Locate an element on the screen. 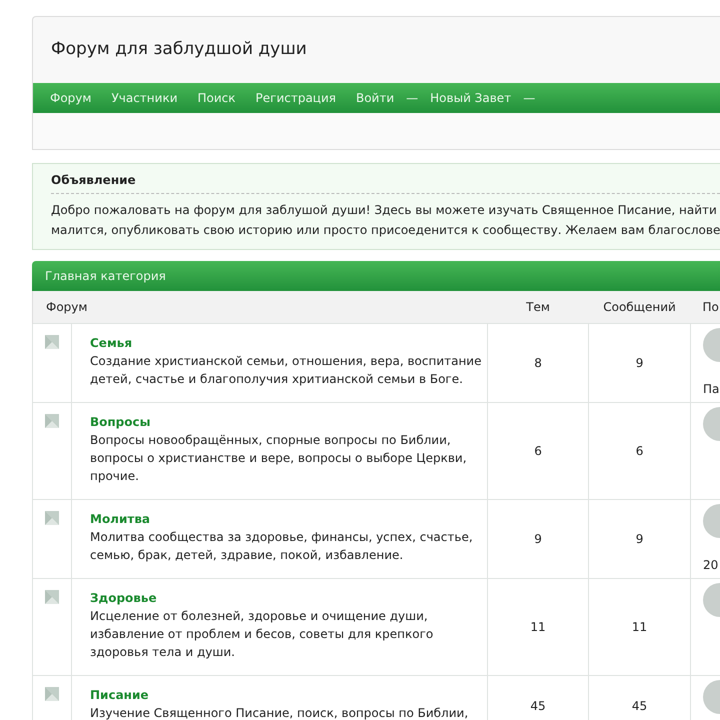 This screenshot has height=720, width=720. announcement-text: малится, опубликовать свою историю или просто присоеденится к сообществу. Желаем вам благослове is located at coordinates (385, 230).